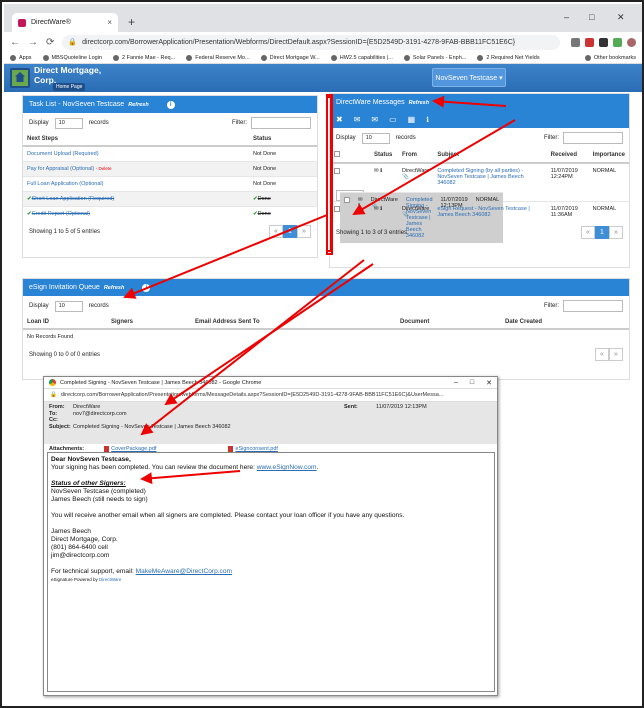 The image size is (644, 708). Describe the element at coordinates (84, 539) in the screenshot. I see `signature-line: Direct Mortgage, Corp.` at that location.